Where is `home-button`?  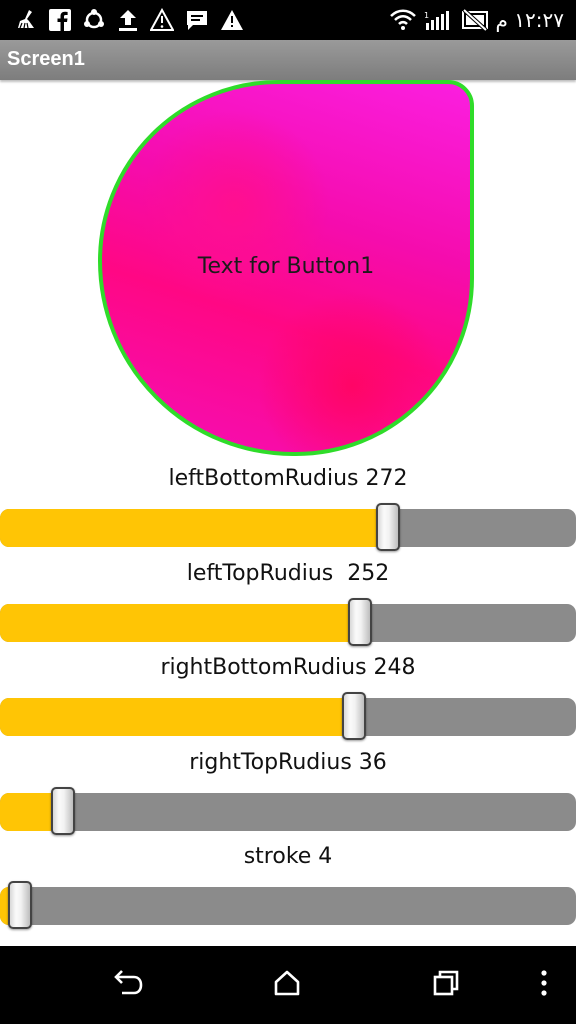 home-button is located at coordinates (287, 985).